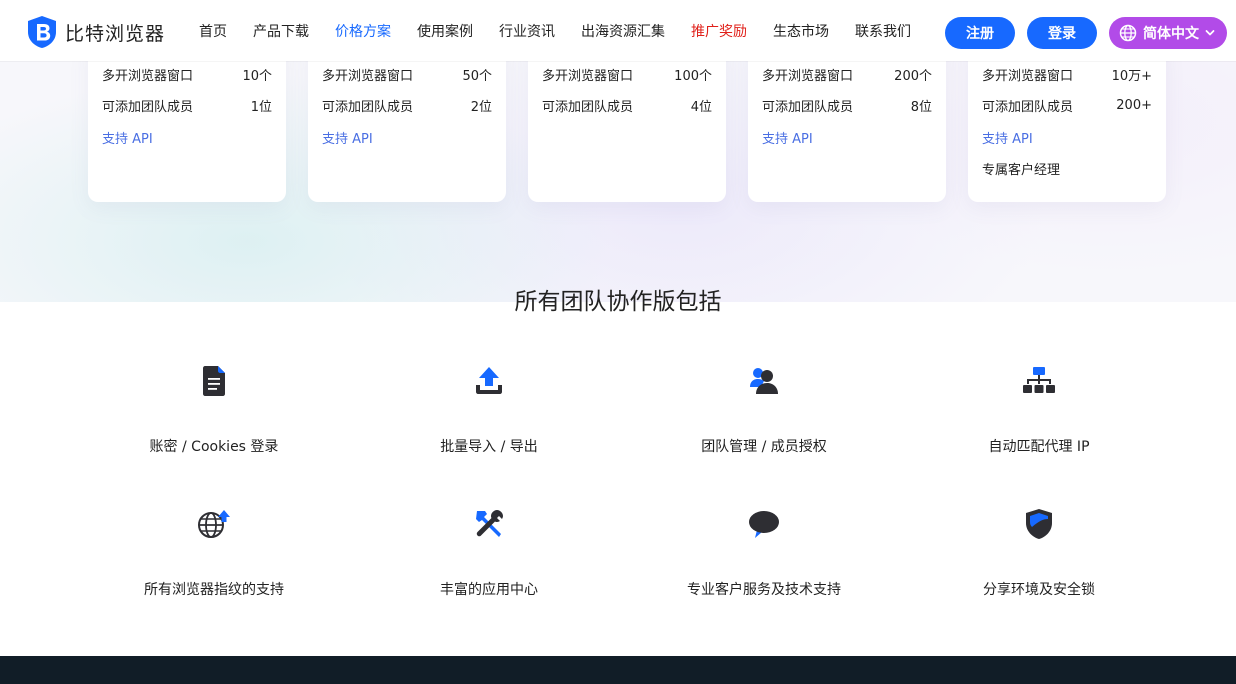 The width and height of the screenshot is (1236, 684). What do you see at coordinates (1039, 410) in the screenshot?
I see `feature-item: 自动匹配代理 IP` at bounding box center [1039, 410].